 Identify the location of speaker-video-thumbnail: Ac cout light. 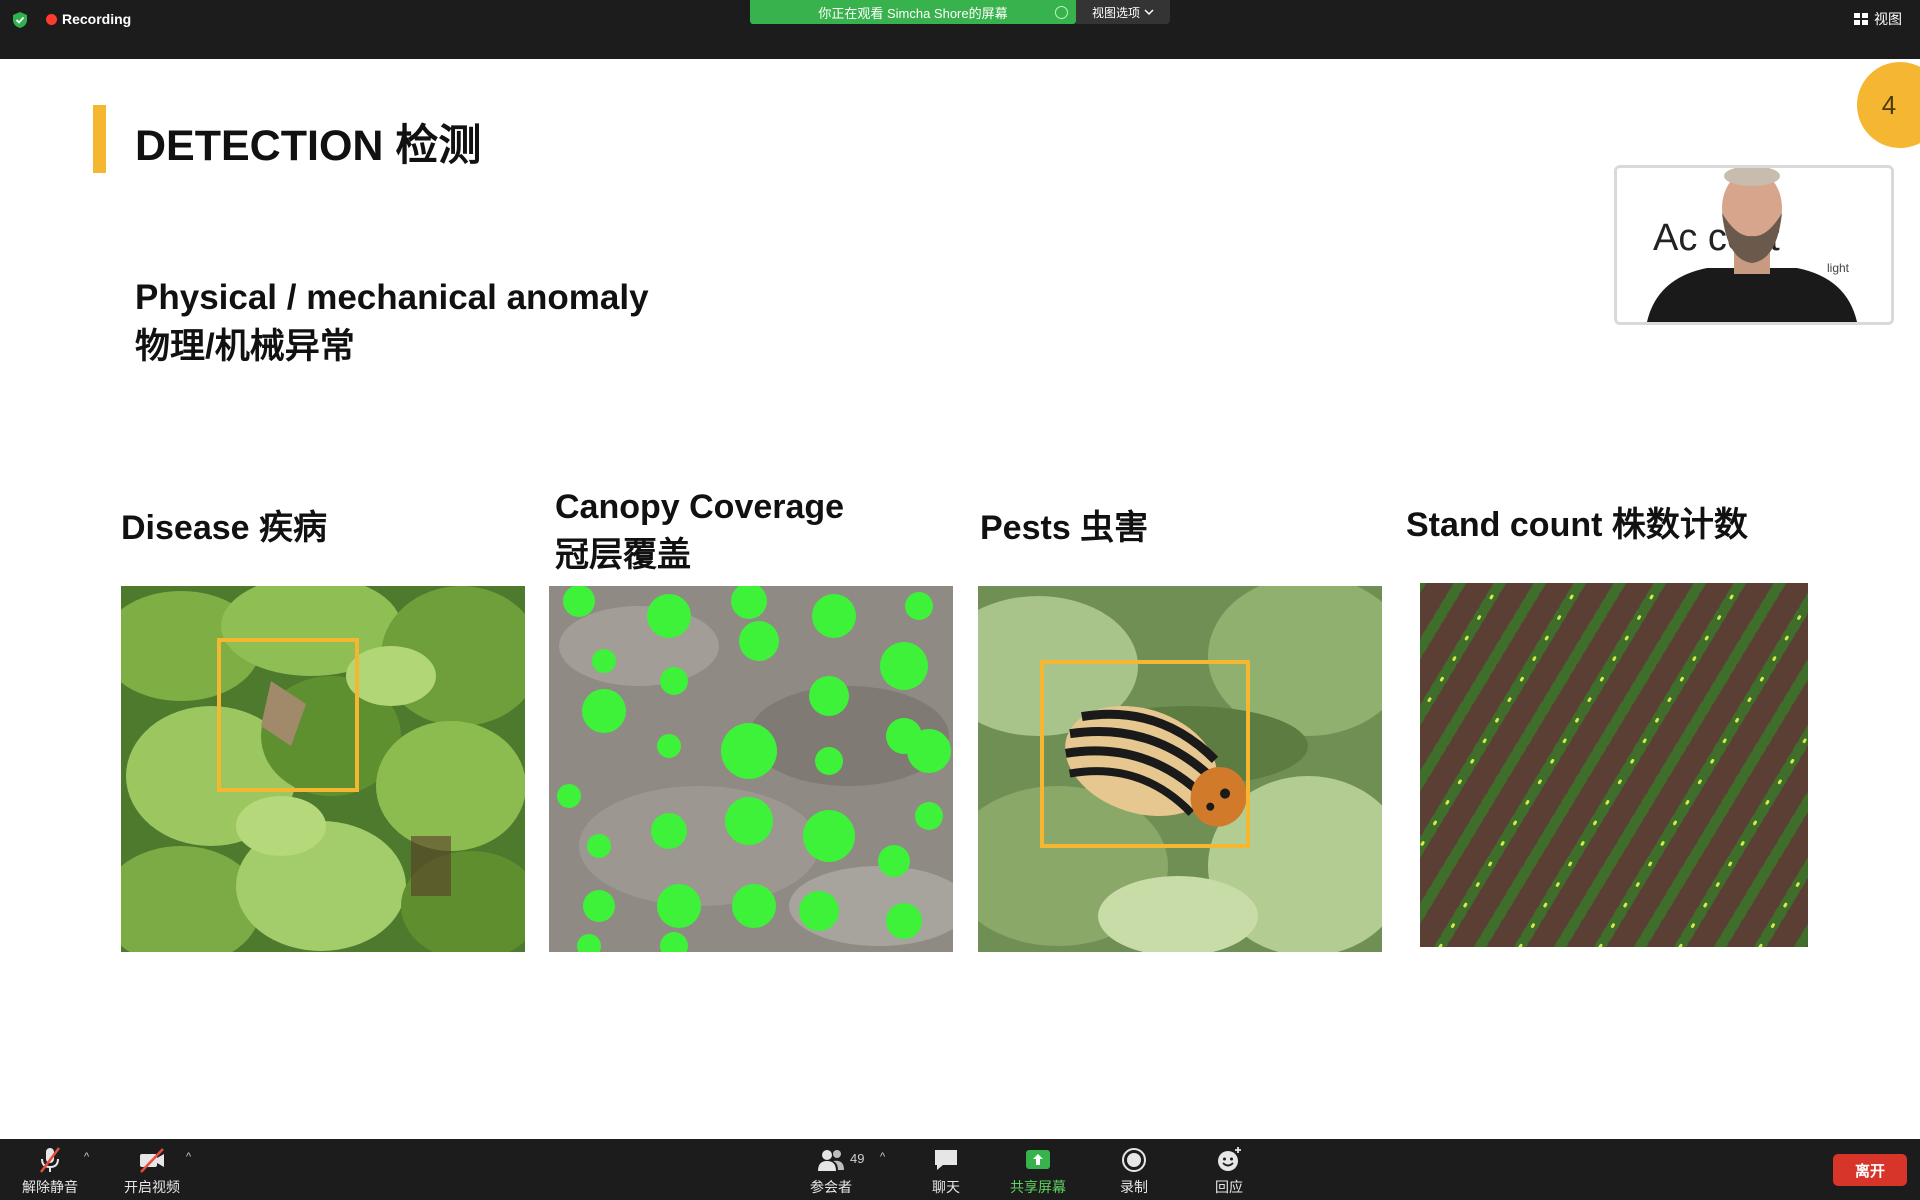
(1754, 245).